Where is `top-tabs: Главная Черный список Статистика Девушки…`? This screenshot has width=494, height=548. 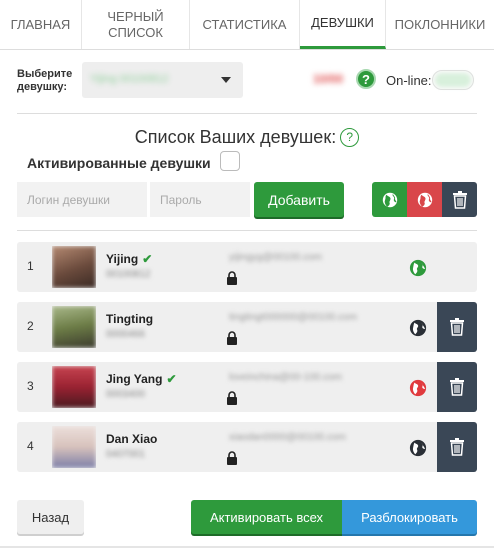
top-tabs: Главная Черный список Статистика Девушки… is located at coordinates (247, 25).